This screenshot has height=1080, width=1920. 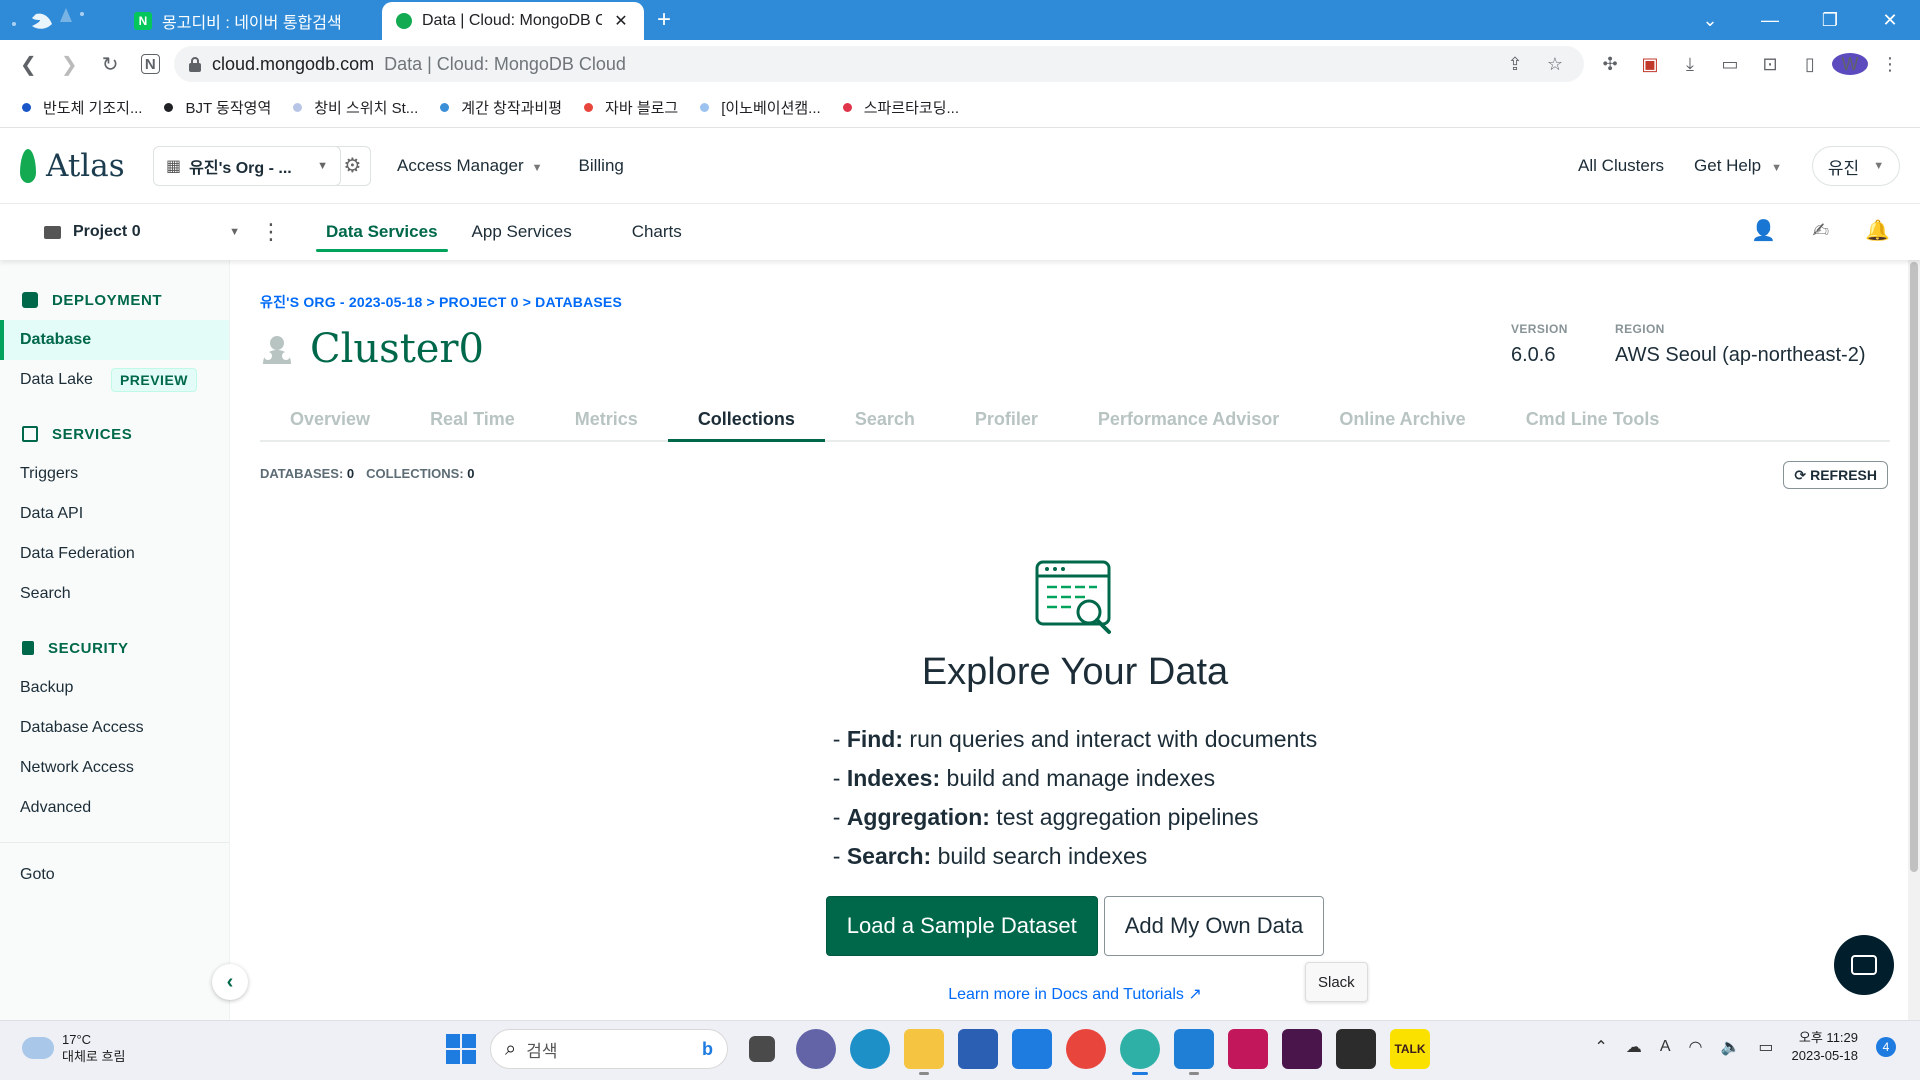 What do you see at coordinates (69, 64) in the screenshot?
I see `forward-icon: ❯` at bounding box center [69, 64].